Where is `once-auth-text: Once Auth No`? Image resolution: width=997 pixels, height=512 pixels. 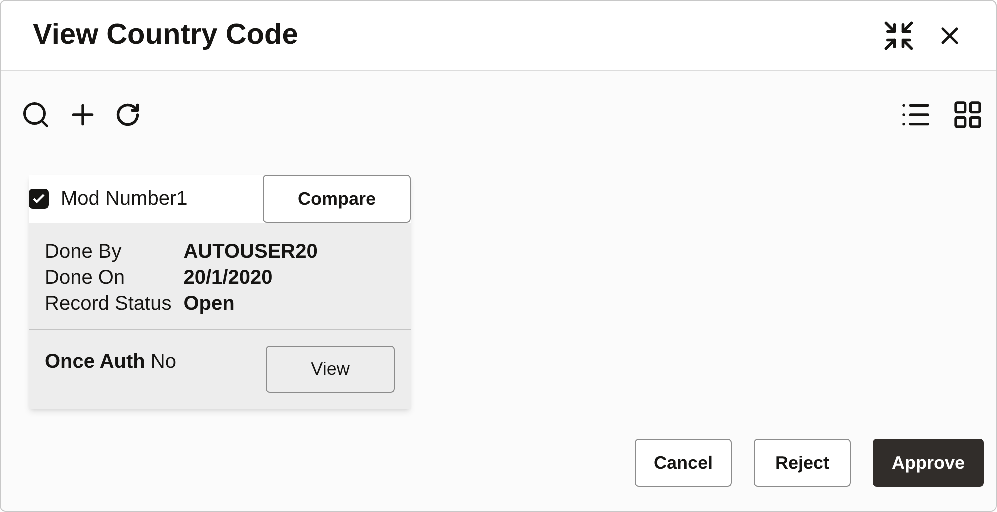
once-auth-text: Once Auth No is located at coordinates (110, 362).